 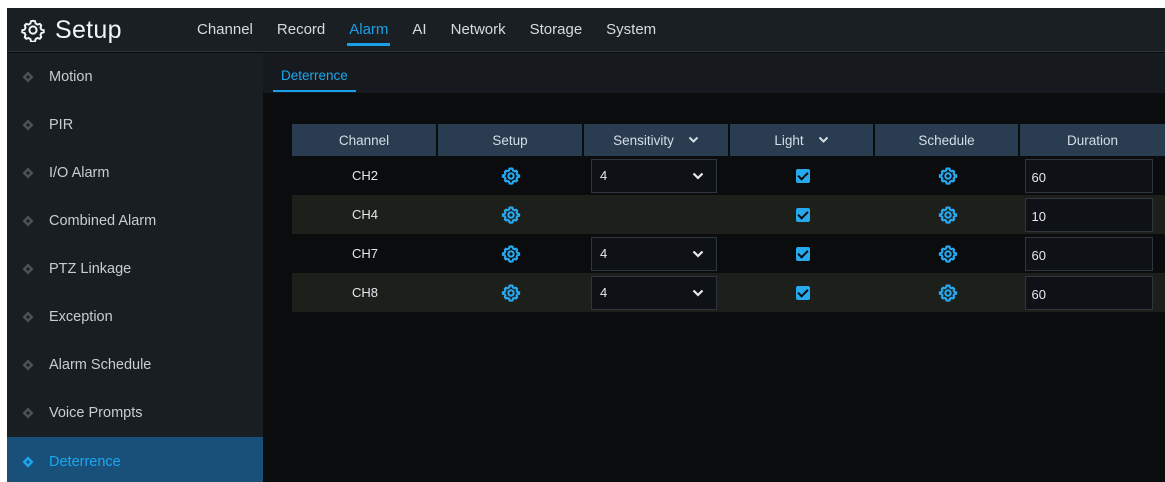 I want to click on sidebar-item-label: PIR, so click(x=61, y=125).